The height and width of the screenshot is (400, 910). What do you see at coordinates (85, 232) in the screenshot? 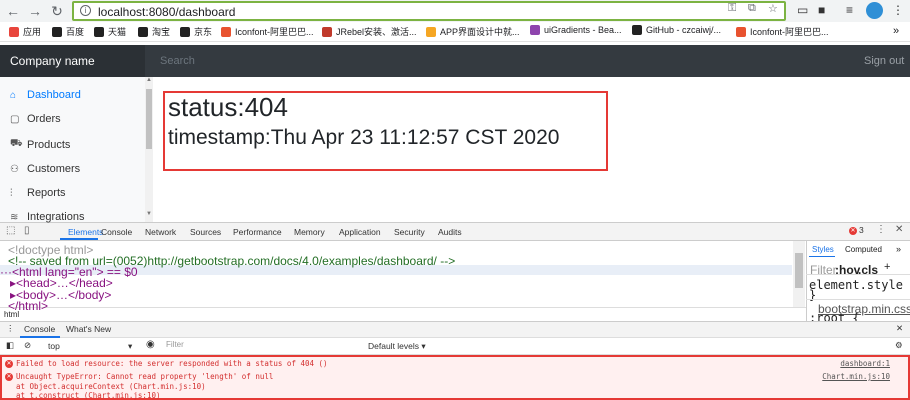
I see `tab-elements: Elements` at bounding box center [85, 232].